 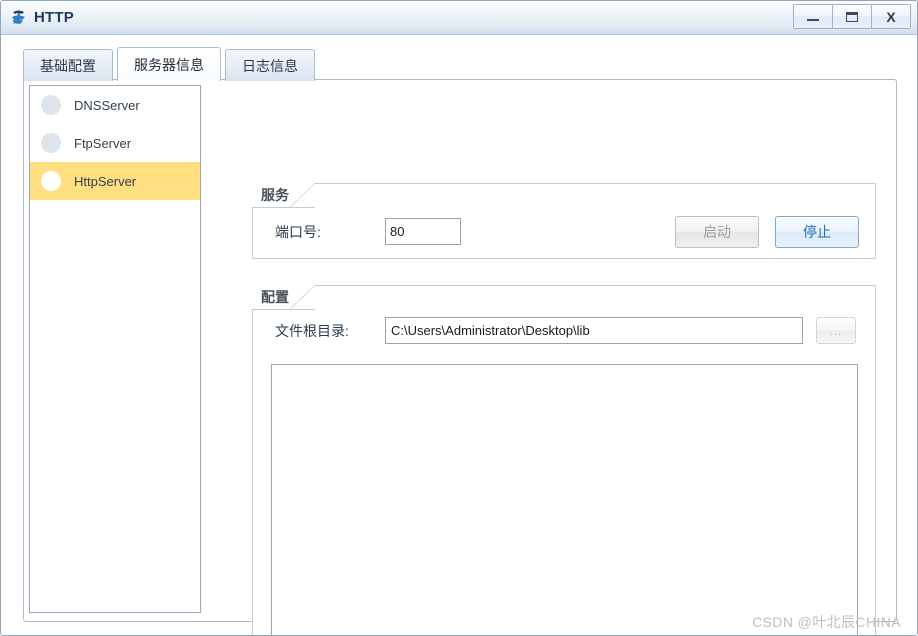 I want to click on tab-strip: 基础配置 服务器信息 日志信息, so click(x=171, y=64).